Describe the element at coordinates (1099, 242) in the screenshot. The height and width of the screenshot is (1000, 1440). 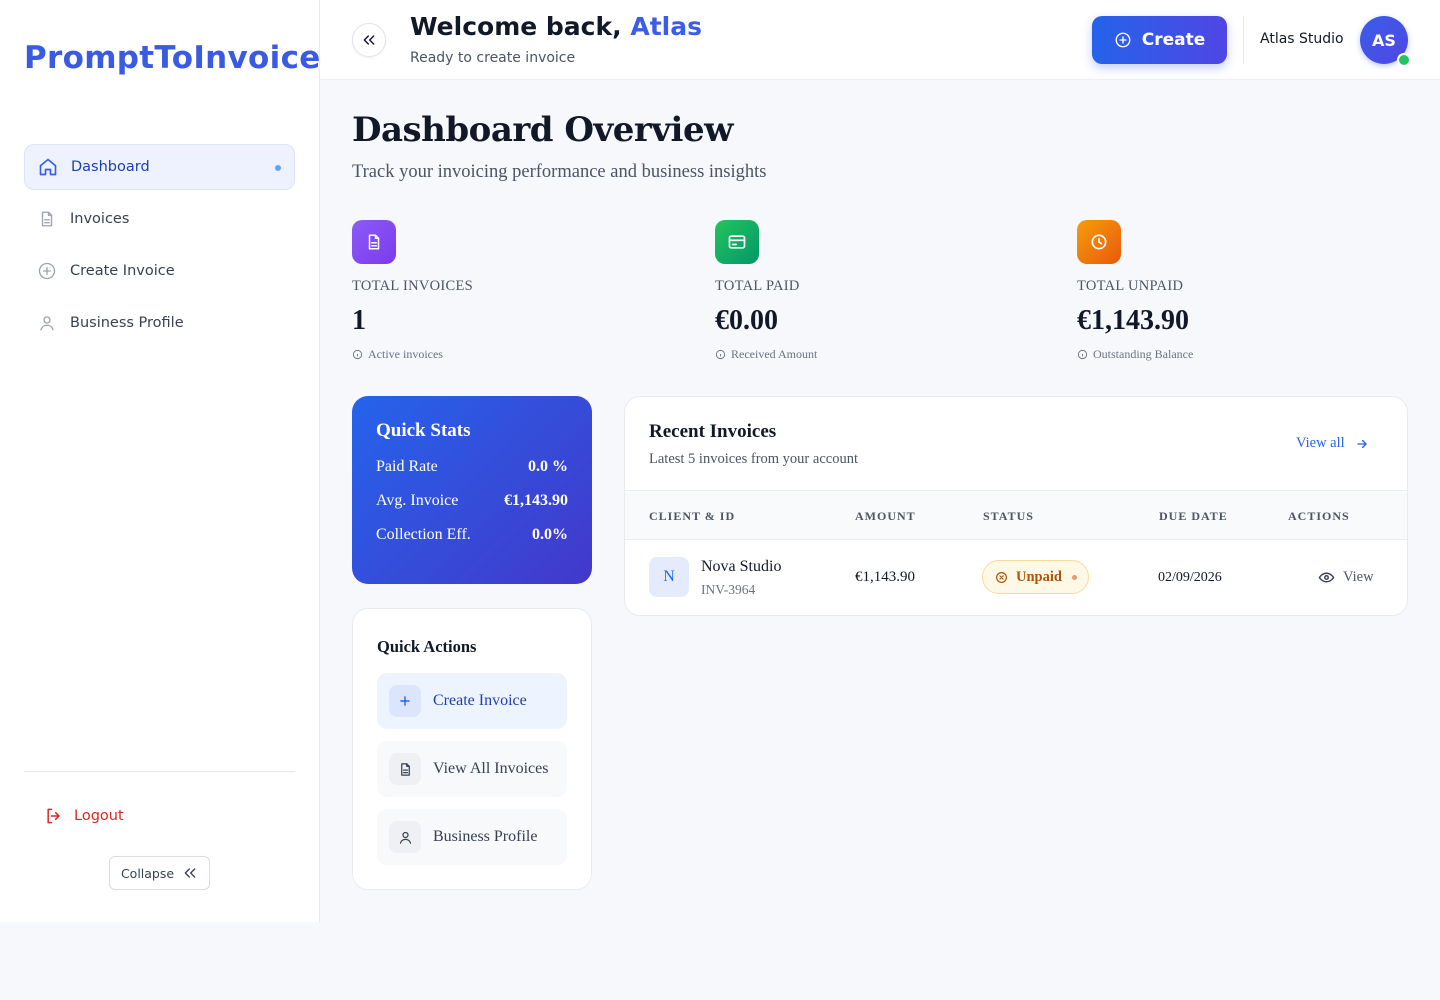
I see `clock-icon` at that location.